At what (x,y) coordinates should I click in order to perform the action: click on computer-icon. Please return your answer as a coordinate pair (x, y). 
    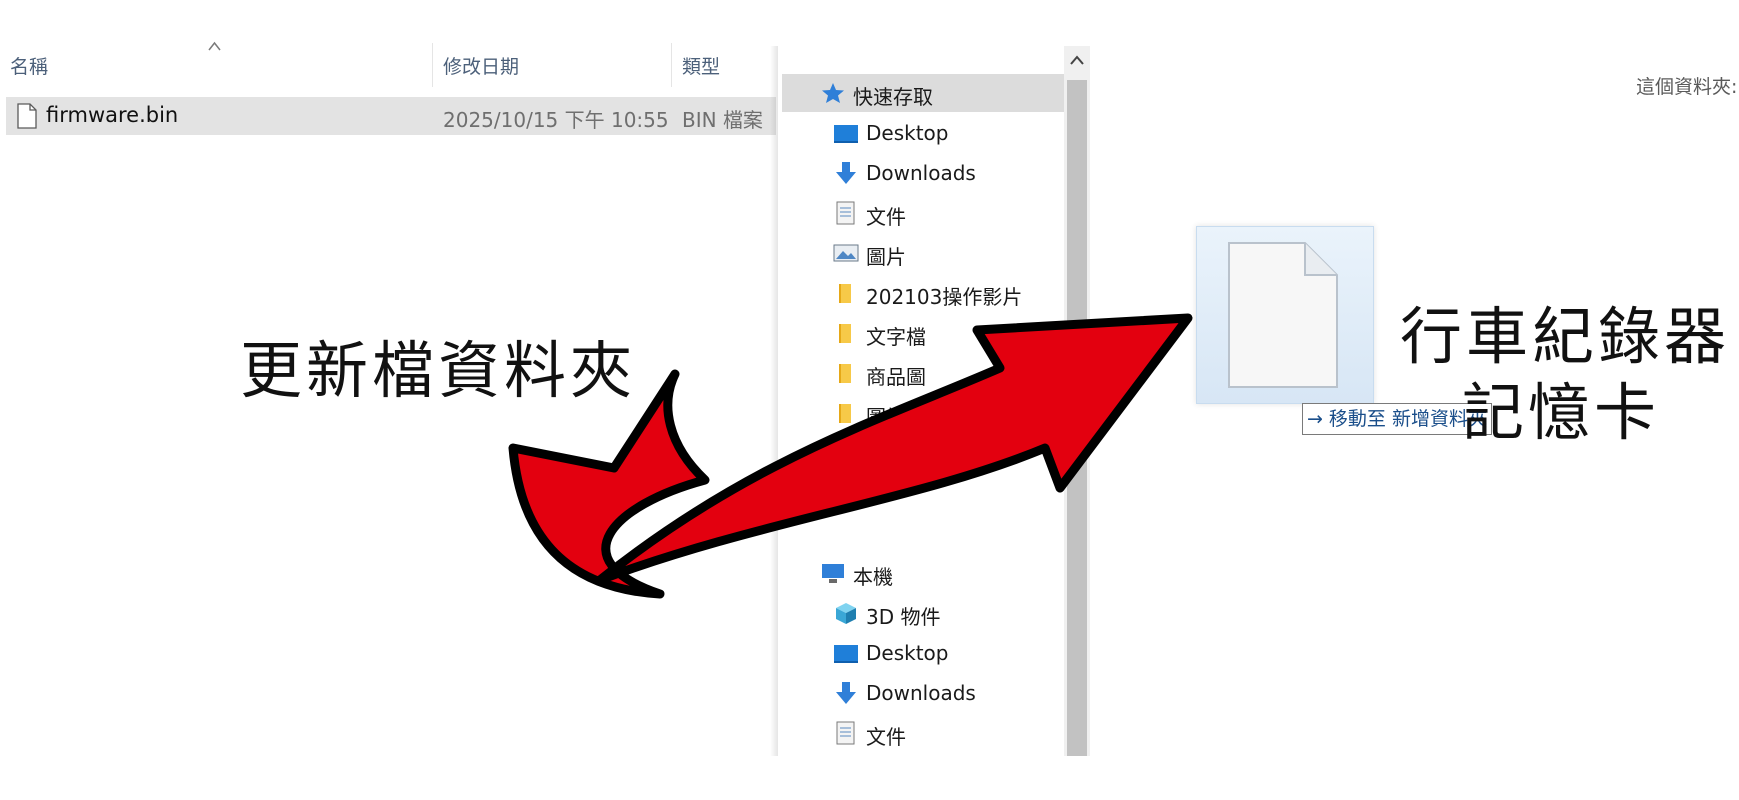
    Looking at the image, I should click on (833, 573).